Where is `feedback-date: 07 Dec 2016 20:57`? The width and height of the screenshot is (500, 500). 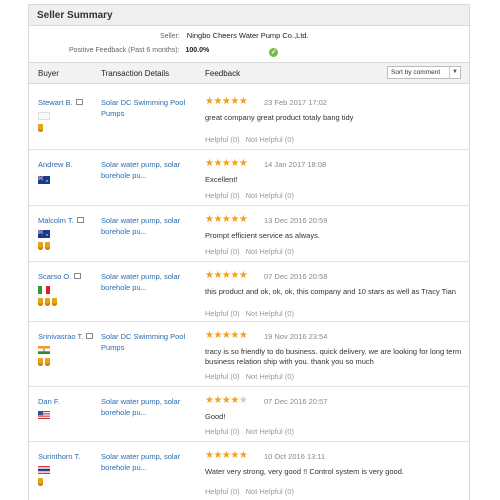
feedback-date: 07 Dec 2016 20:57 is located at coordinates (296, 401).